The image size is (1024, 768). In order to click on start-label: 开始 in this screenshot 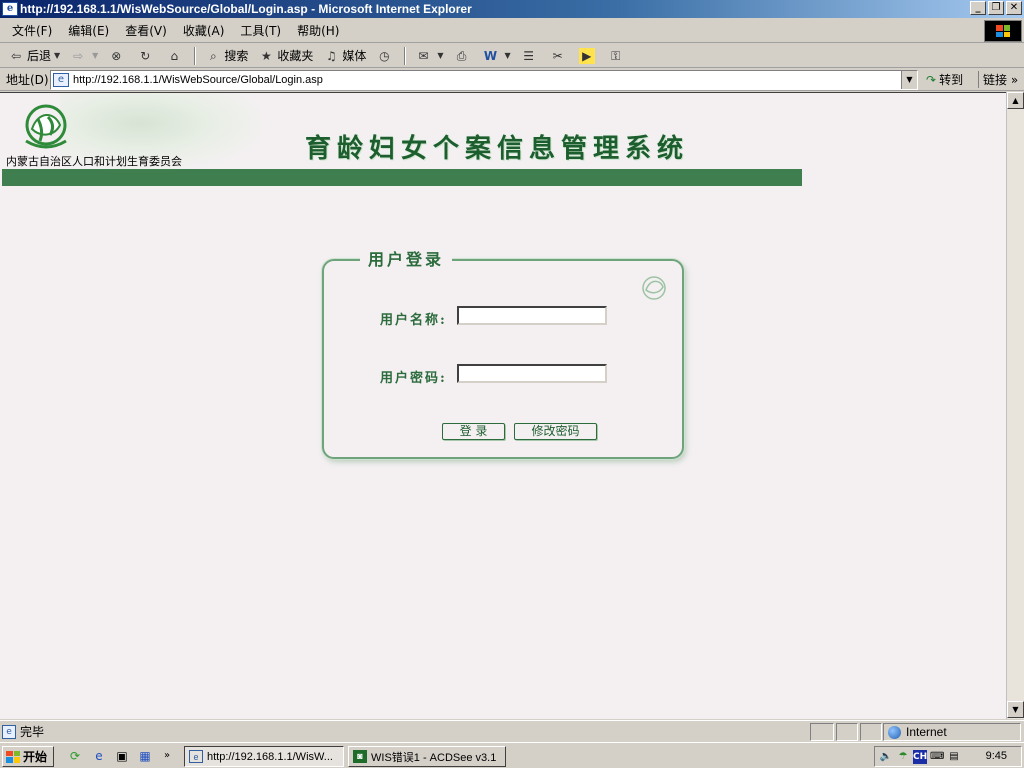, I will do `click(35, 757)`.